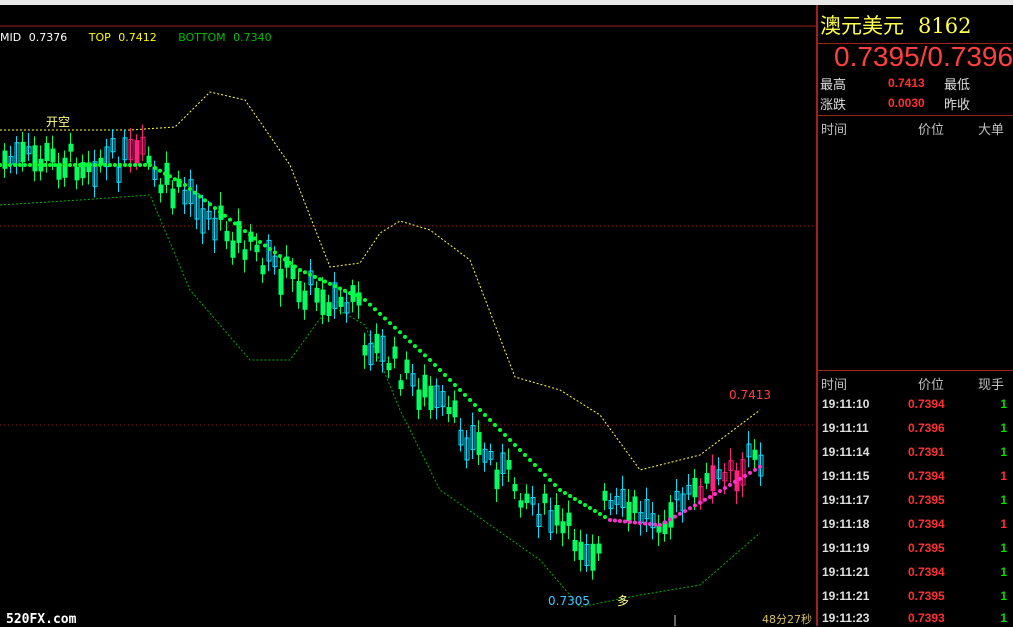  Describe the element at coordinates (991, 385) in the screenshot. I see `ticks-header-volume: 现手` at that location.